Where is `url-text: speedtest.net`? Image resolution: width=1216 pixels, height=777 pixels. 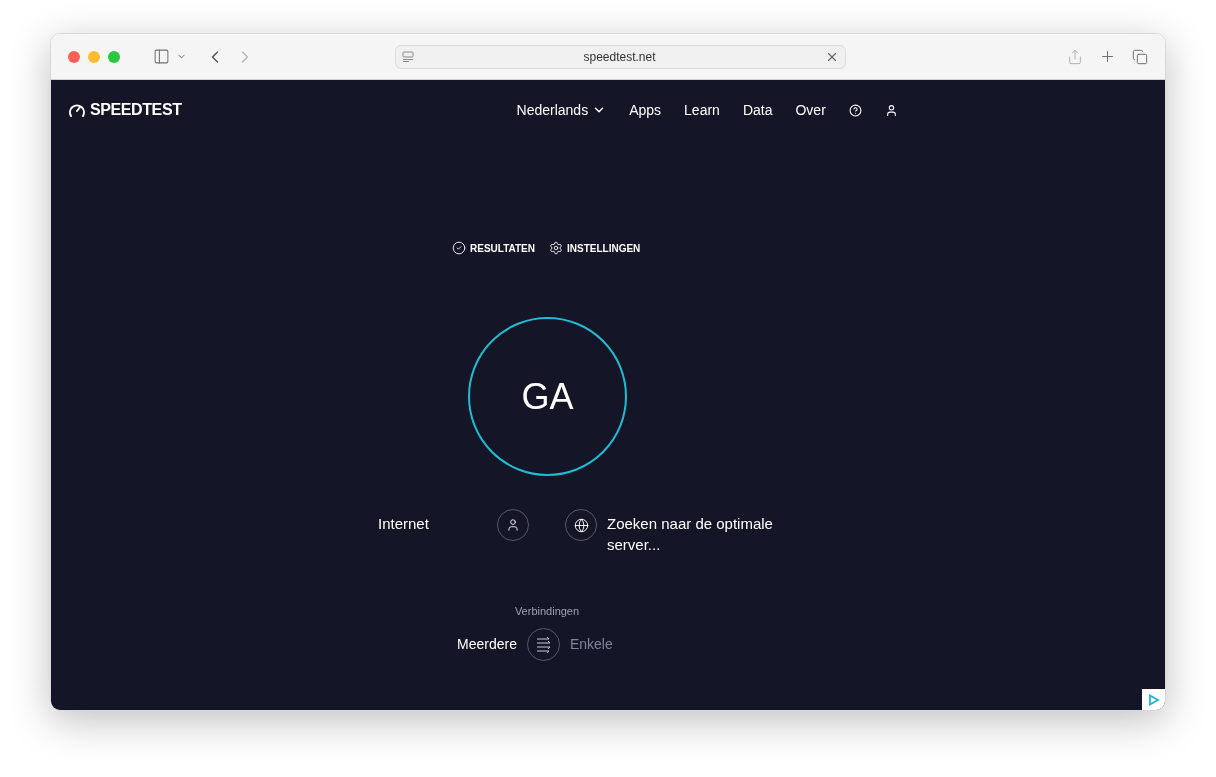
url-text: speedtest.net is located at coordinates (619, 57).